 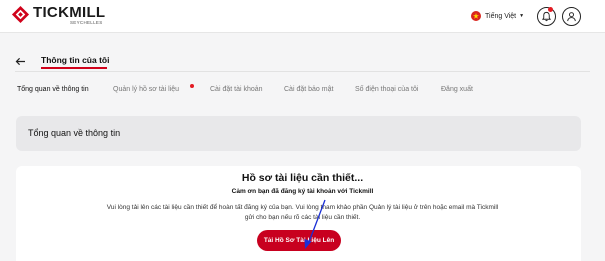 What do you see at coordinates (20, 61) in the screenshot?
I see `back-arrow-icon` at bounding box center [20, 61].